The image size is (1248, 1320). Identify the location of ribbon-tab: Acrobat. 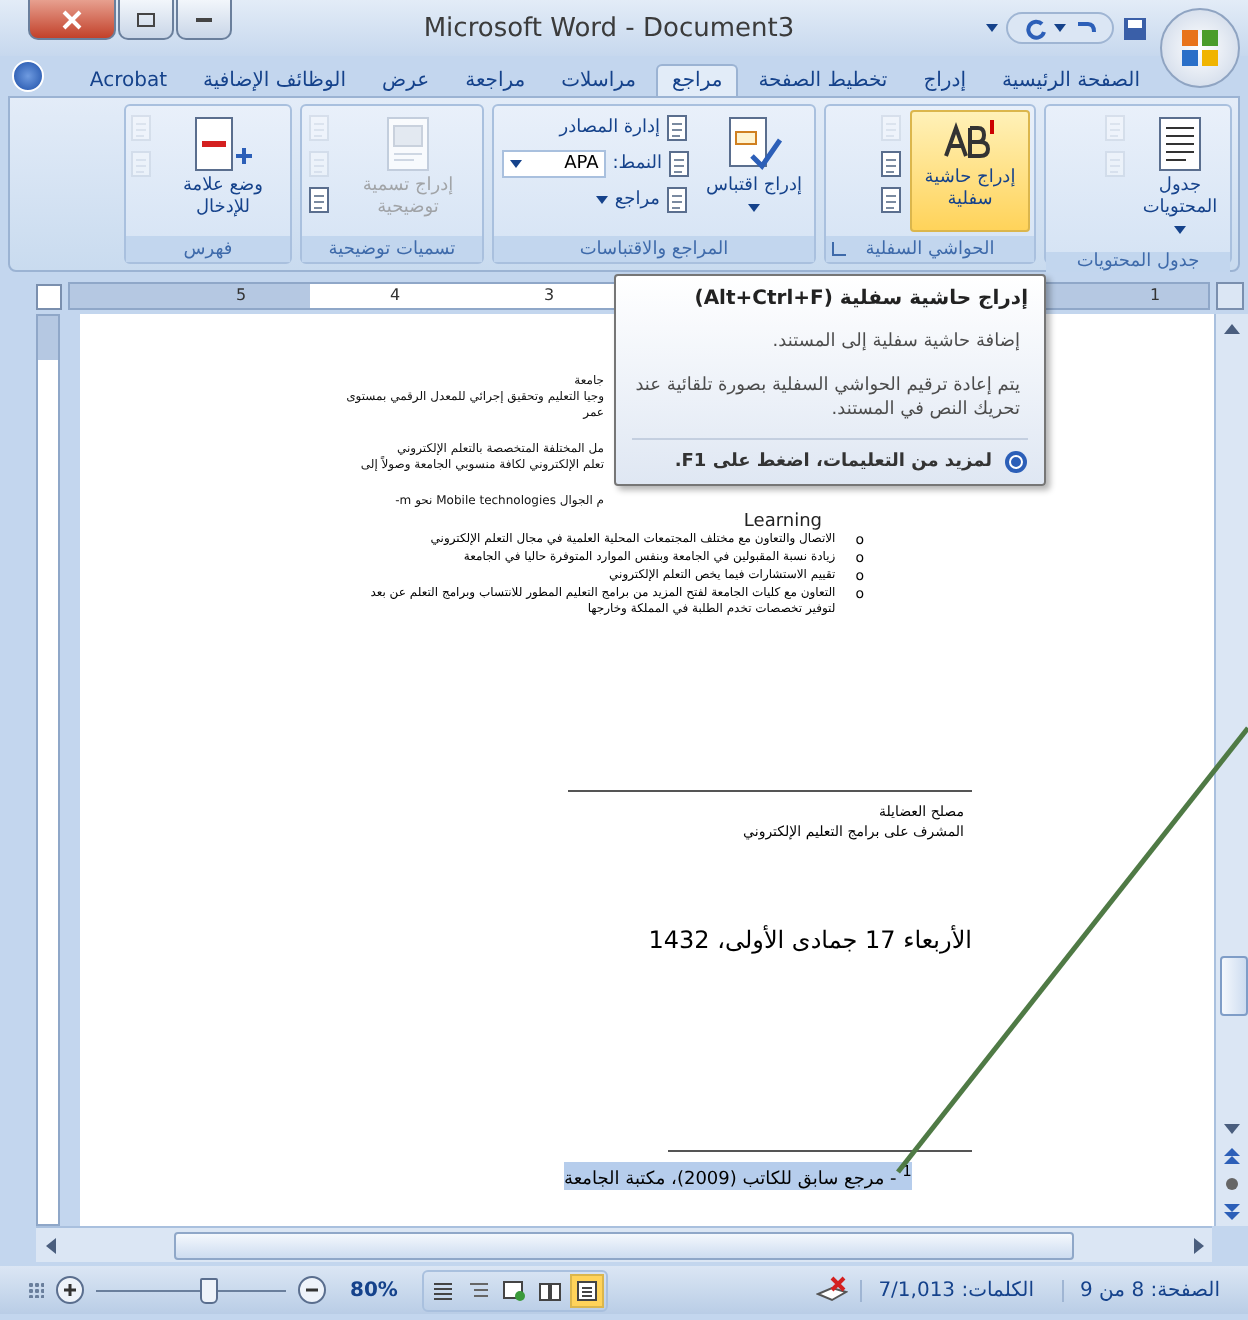
(128, 80).